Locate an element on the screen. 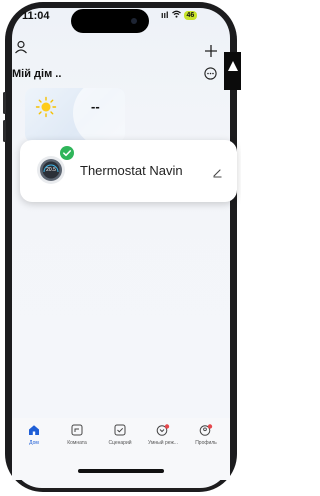 Image resolution: width=320 pixels, height=496 pixels. status-indicators: ııl 46 is located at coordinates (179, 15).